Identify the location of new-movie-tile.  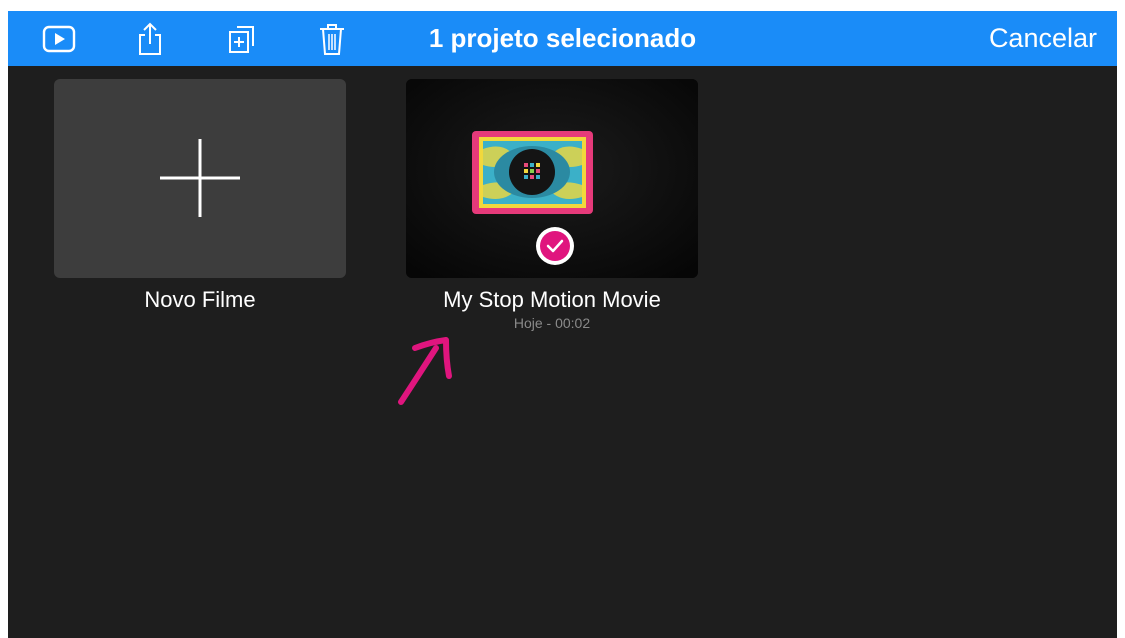
(200, 178).